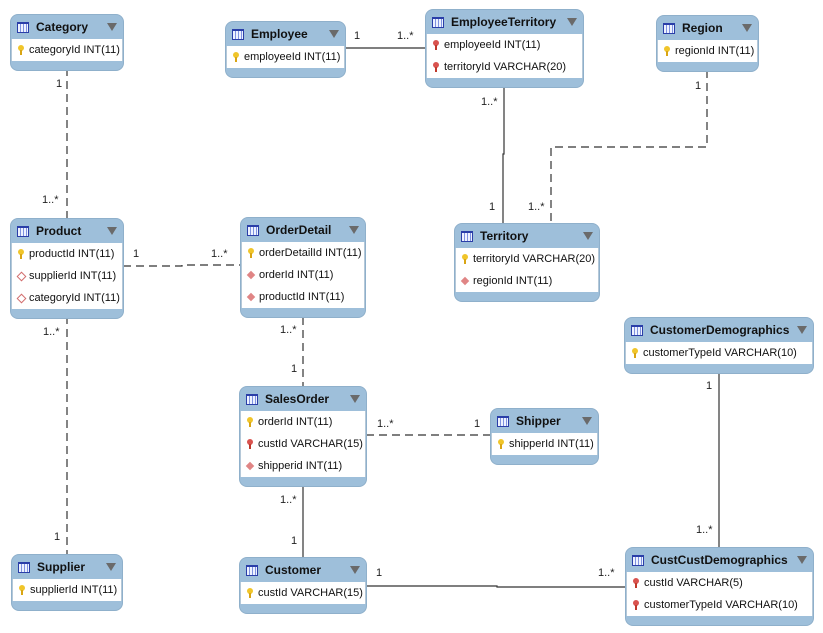 Image resolution: width=823 pixels, height=633 pixels. What do you see at coordinates (61, 567) in the screenshot?
I see `table-title: Supplier` at bounding box center [61, 567].